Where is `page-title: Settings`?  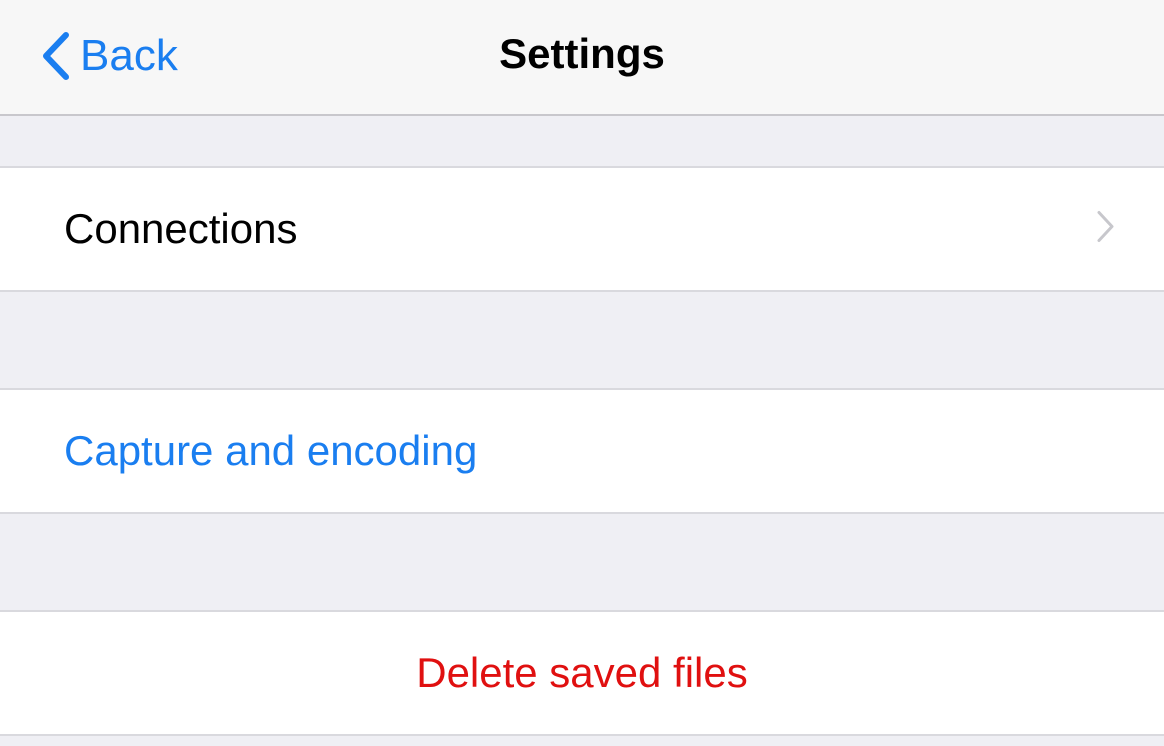 page-title: Settings is located at coordinates (582, 53).